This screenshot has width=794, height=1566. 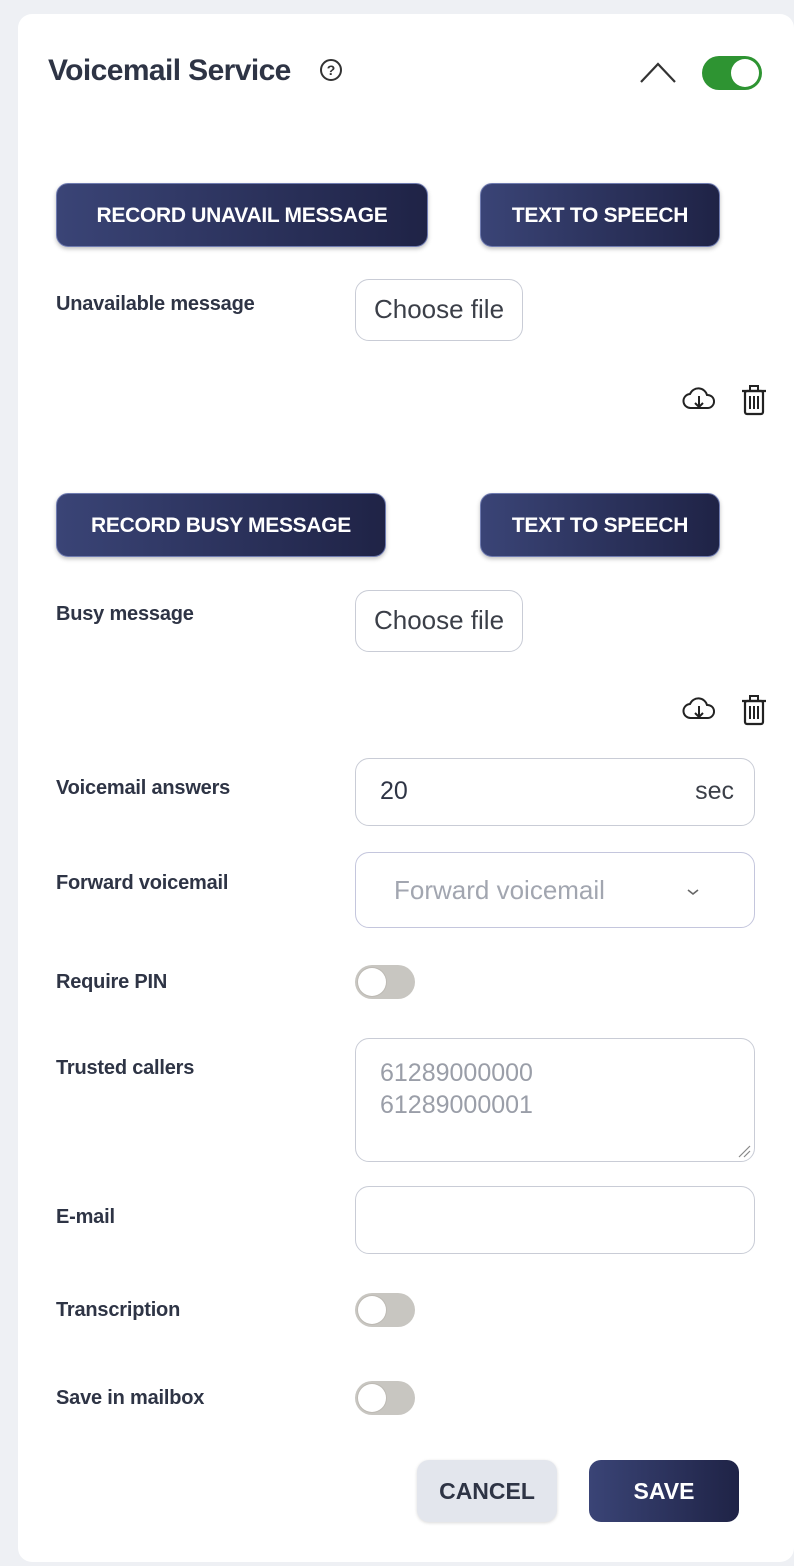 I want to click on resize-handle-icon, so click(x=744, y=1151).